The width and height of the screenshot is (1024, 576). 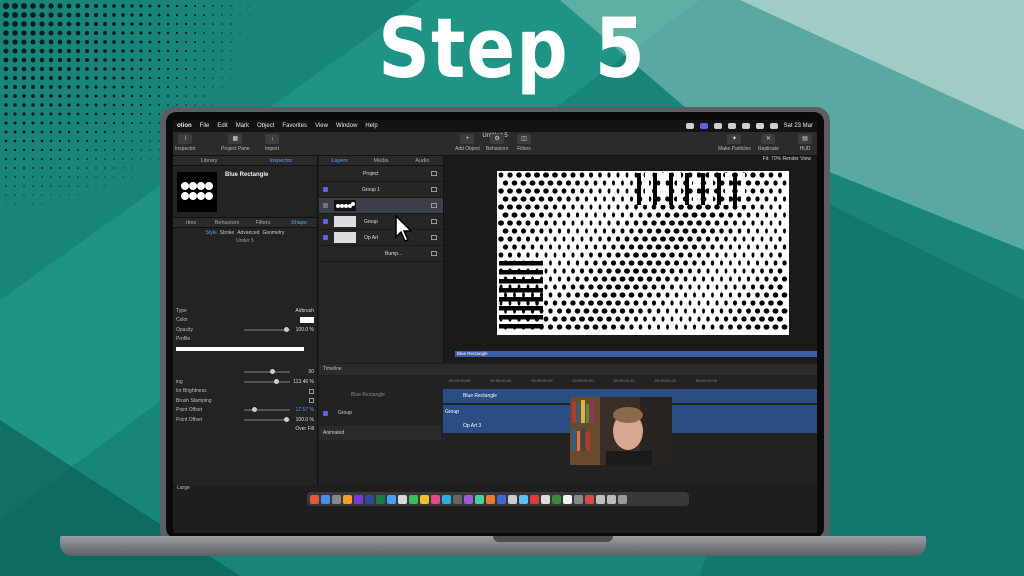 I want to click on search-icon, so click(x=759, y=126).